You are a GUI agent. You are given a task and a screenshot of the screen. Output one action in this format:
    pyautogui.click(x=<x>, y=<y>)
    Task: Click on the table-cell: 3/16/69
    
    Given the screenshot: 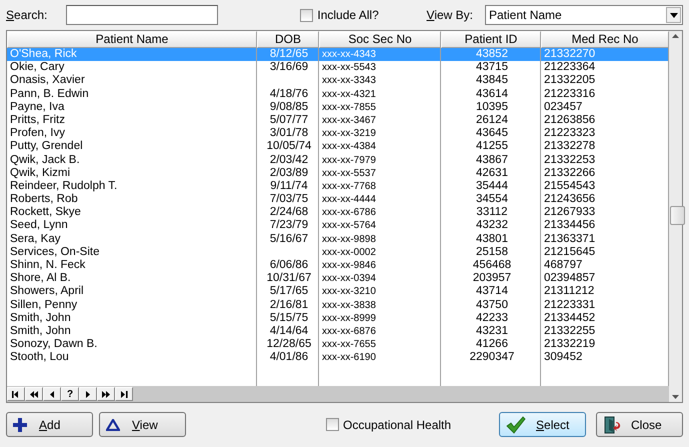 What is the action you would take?
    pyautogui.click(x=289, y=67)
    